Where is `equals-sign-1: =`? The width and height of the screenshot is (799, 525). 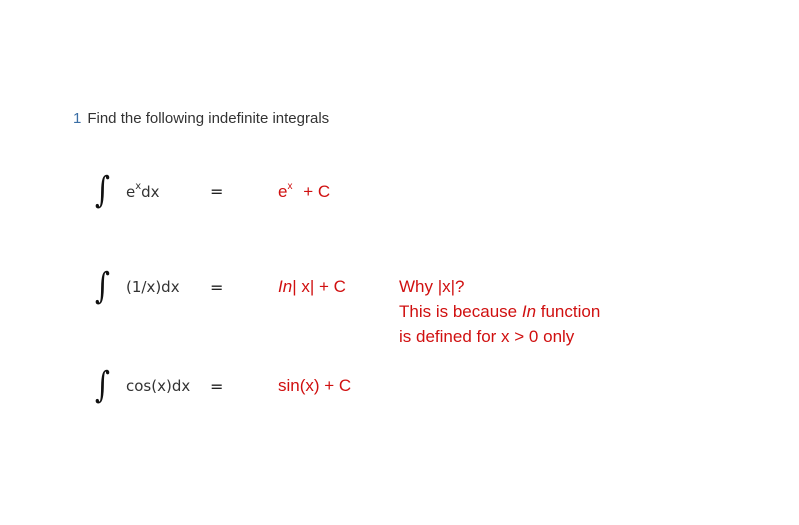 equals-sign-1: = is located at coordinates (217, 191).